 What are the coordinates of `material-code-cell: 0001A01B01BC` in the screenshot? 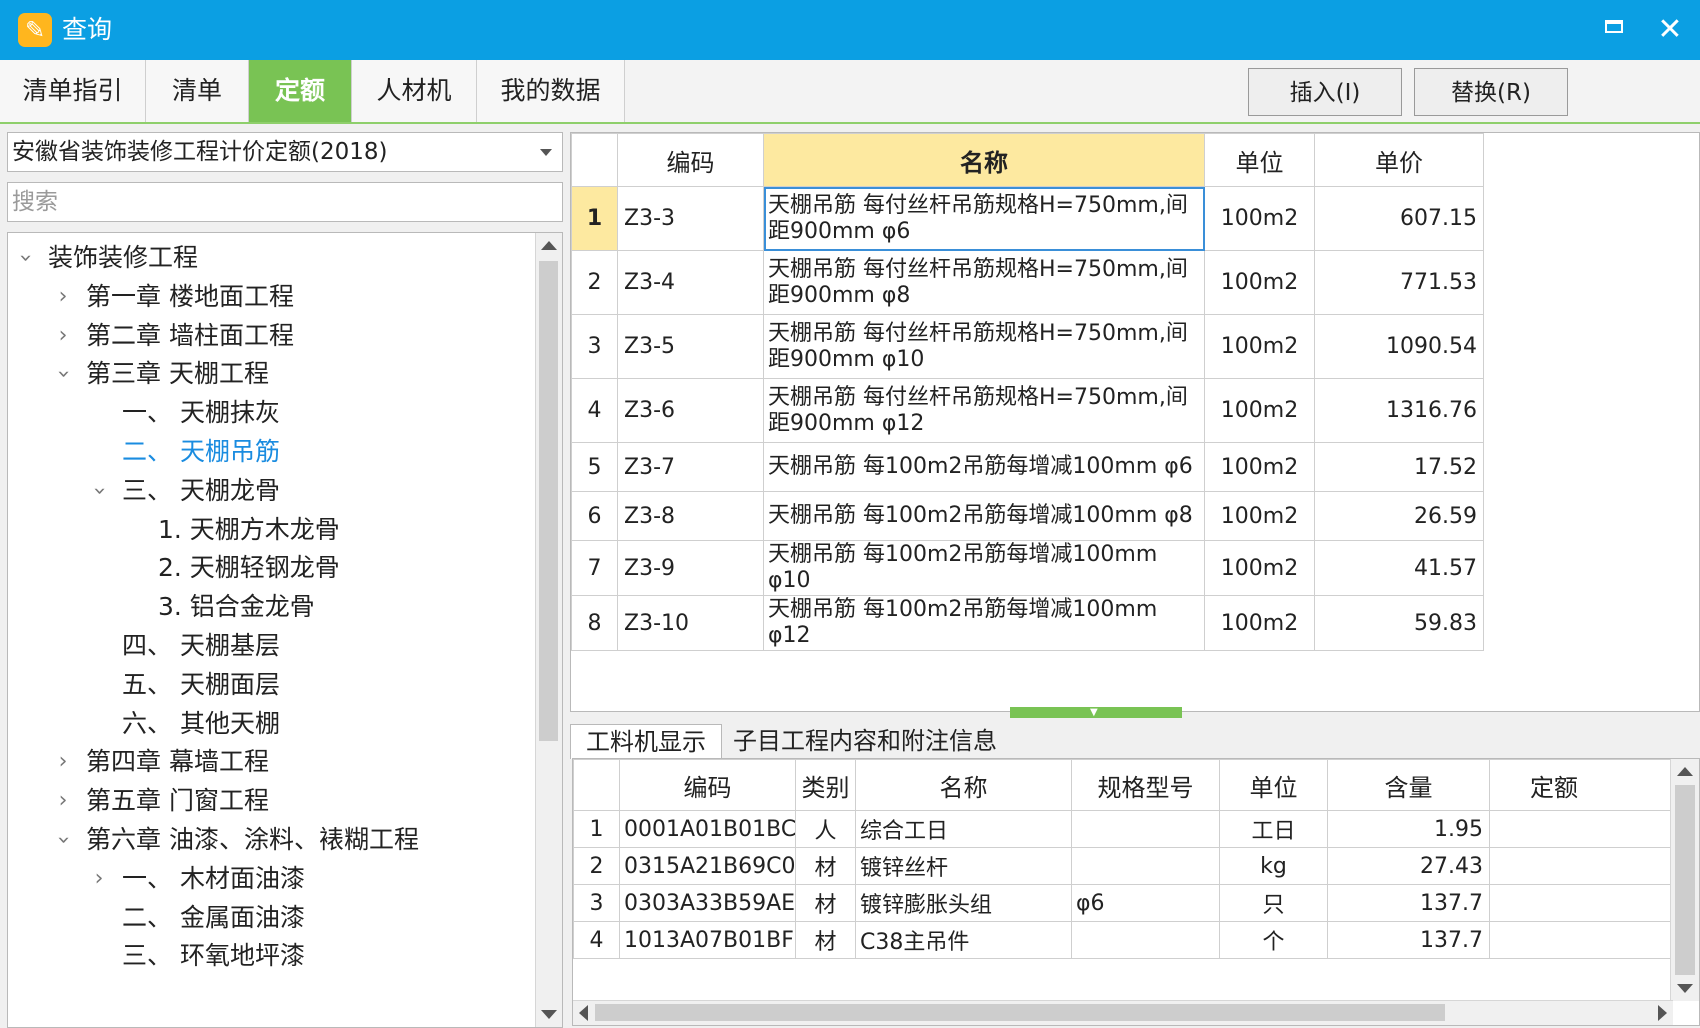 It's located at (707, 829).